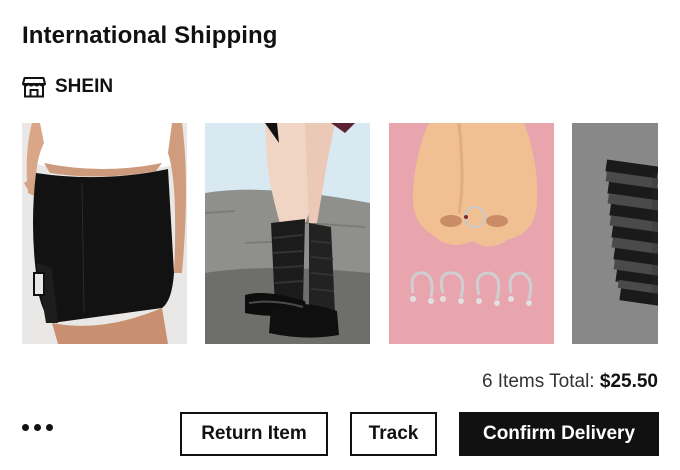 This screenshot has width=680, height=470. I want to click on product-image-striped-arm-warmers, so click(615, 233).